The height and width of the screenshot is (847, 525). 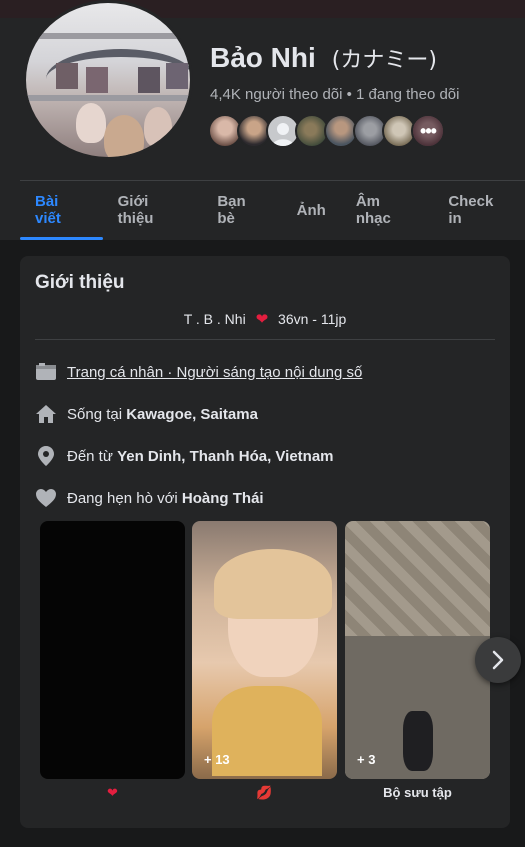 I want to click on profile-name: Bảo Nhi, so click(x=263, y=57).